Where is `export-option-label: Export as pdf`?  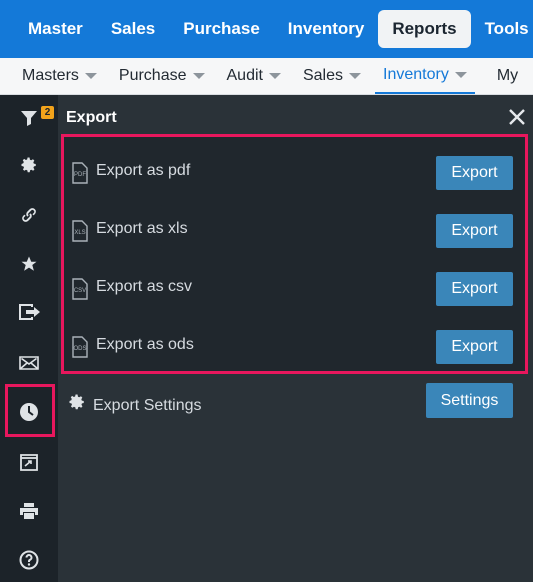 export-option-label: Export as pdf is located at coordinates (143, 170).